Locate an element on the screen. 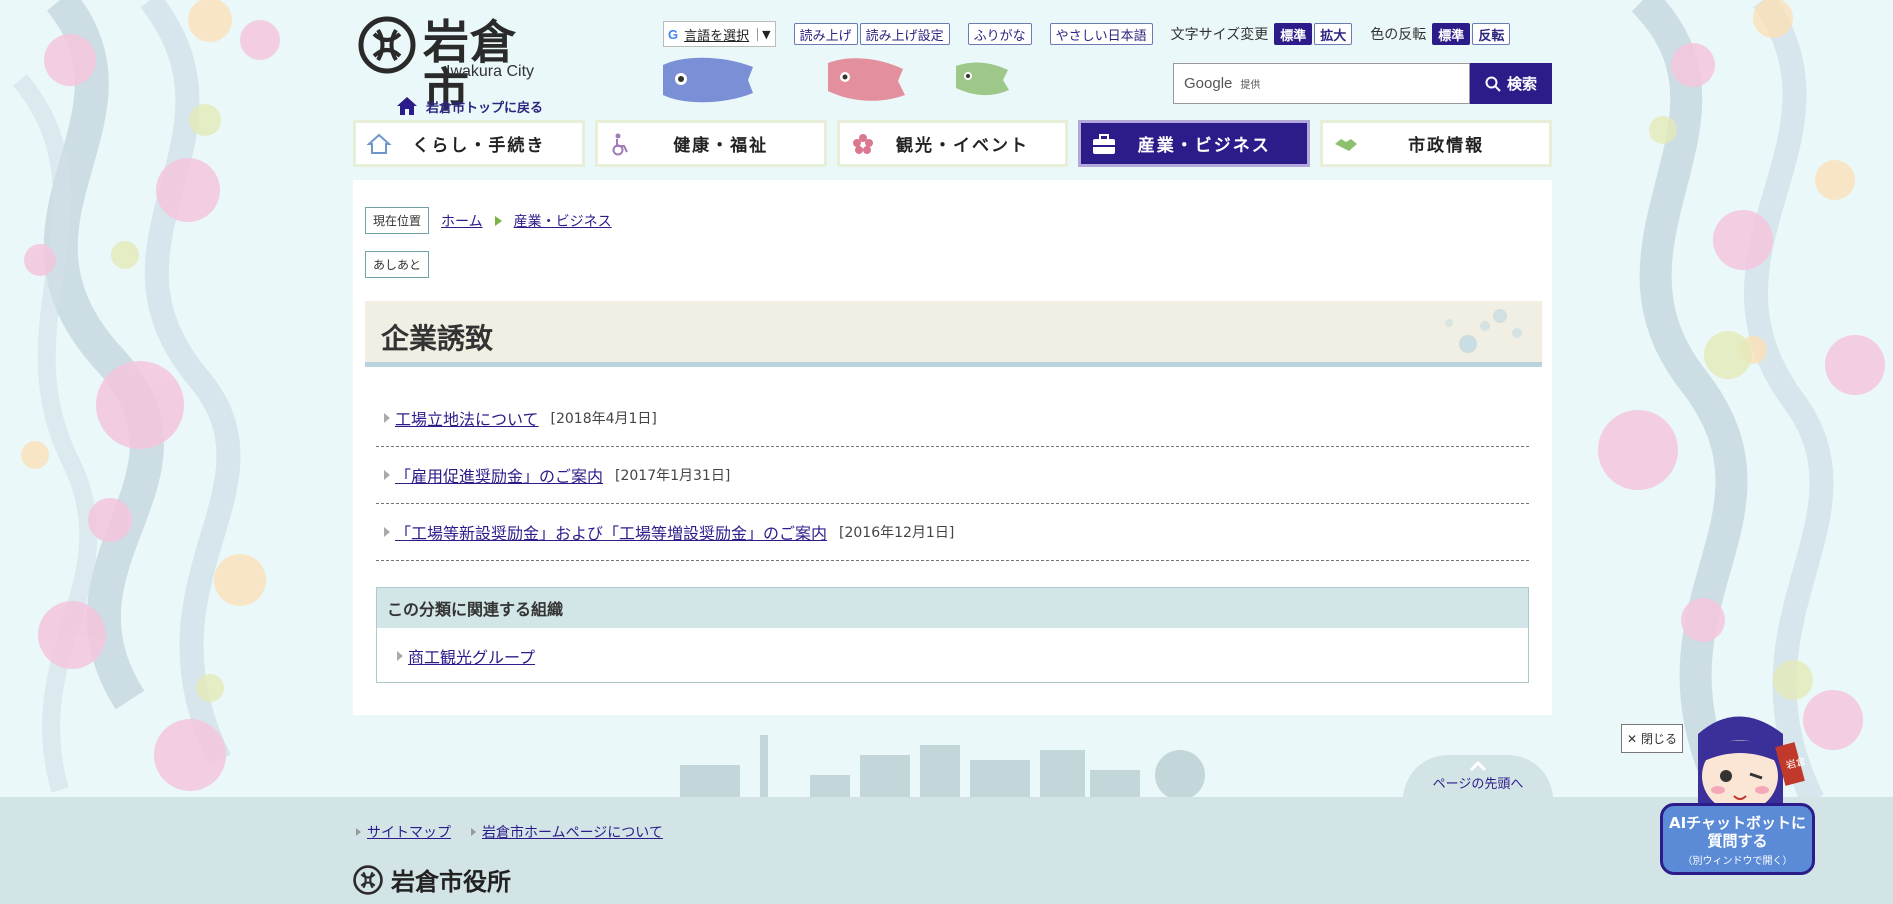 The image size is (1893, 904). color-invert-button: 反転 is located at coordinates (1491, 34).